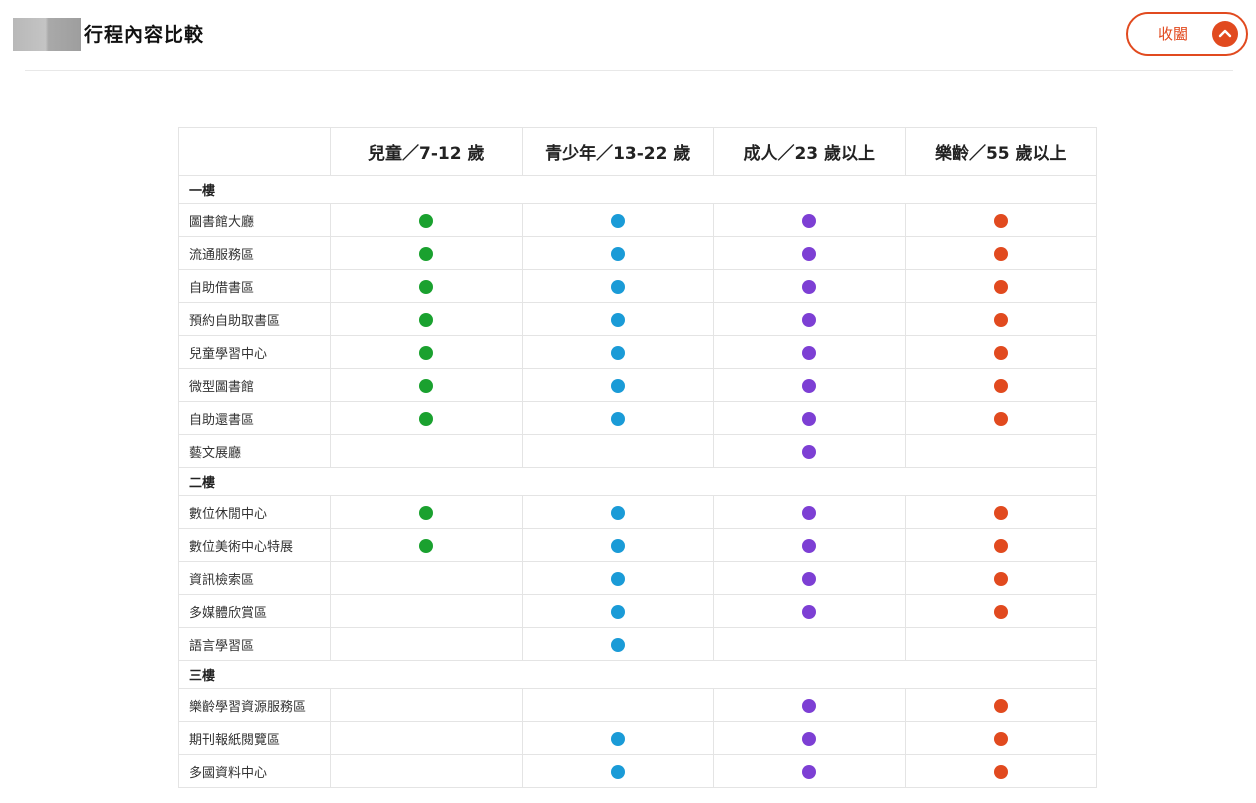 The height and width of the screenshot is (803, 1256). Describe the element at coordinates (254, 286) in the screenshot. I see `area-name: 自助借書區` at that location.